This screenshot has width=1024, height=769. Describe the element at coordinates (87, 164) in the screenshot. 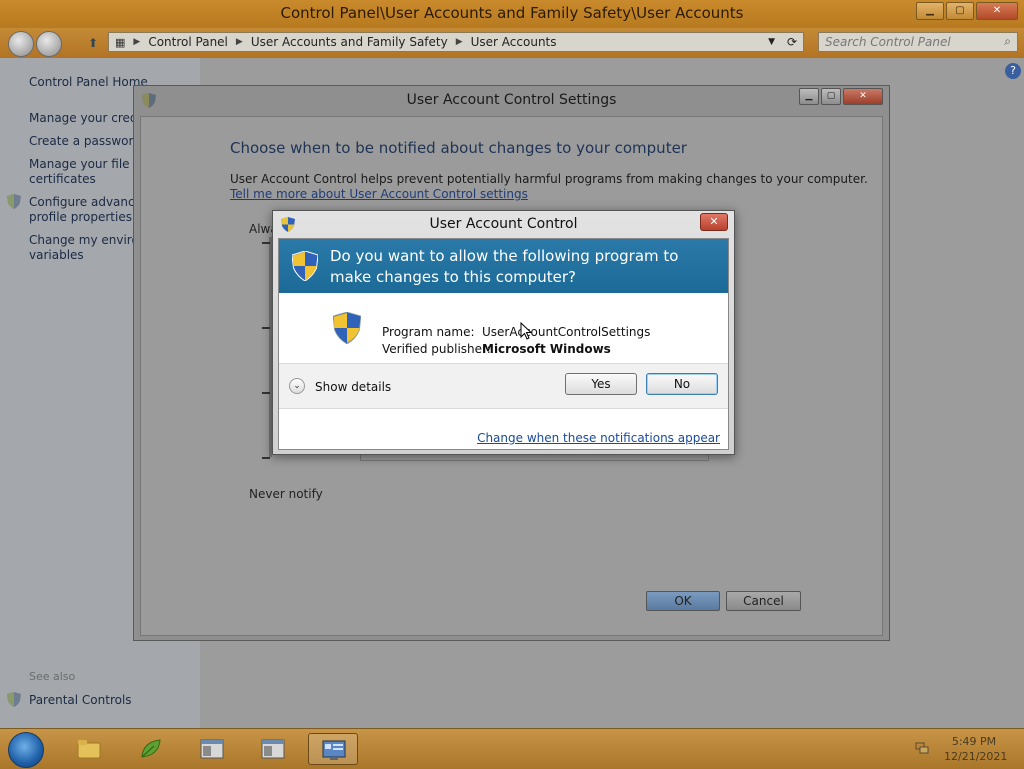

I see `manage-file-encryption-link: Manage your file er` at that location.